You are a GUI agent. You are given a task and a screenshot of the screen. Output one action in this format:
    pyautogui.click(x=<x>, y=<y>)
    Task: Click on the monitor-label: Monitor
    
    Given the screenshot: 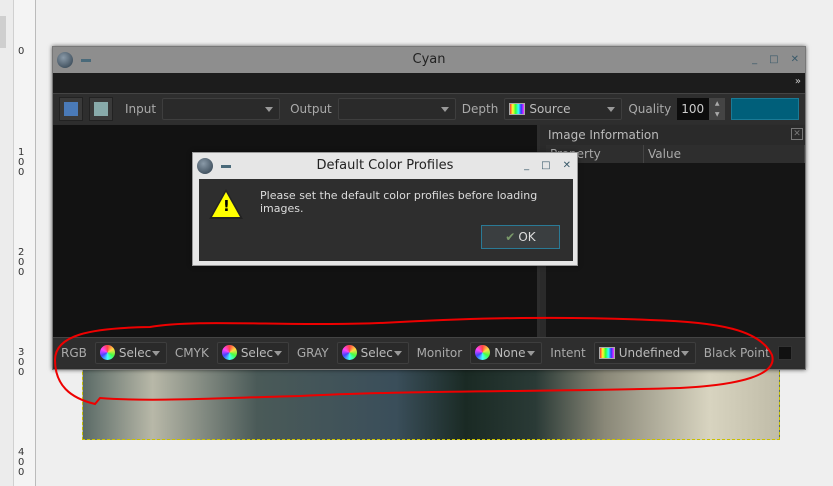 What is the action you would take?
    pyautogui.click(x=439, y=352)
    